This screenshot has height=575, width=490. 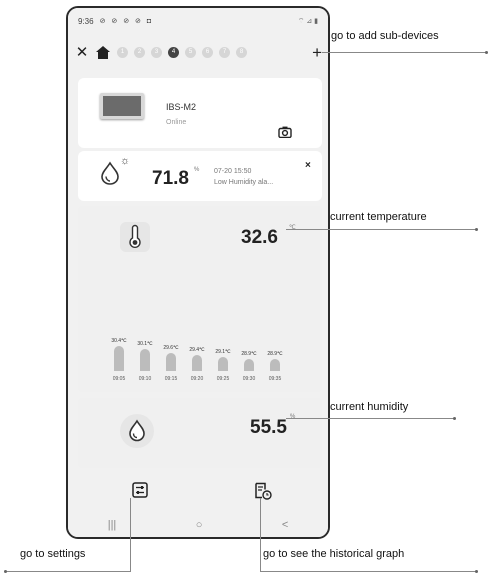 What do you see at coordinates (119, 379) in the screenshot?
I see `bar-time-label: 09:05` at bounding box center [119, 379].